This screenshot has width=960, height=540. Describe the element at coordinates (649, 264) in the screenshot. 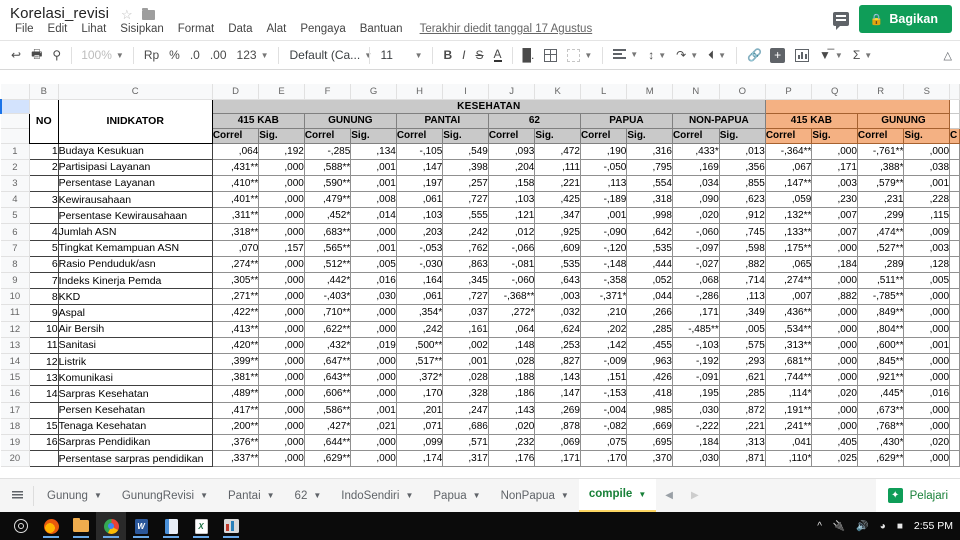

I see `value-cell: ,444` at that location.